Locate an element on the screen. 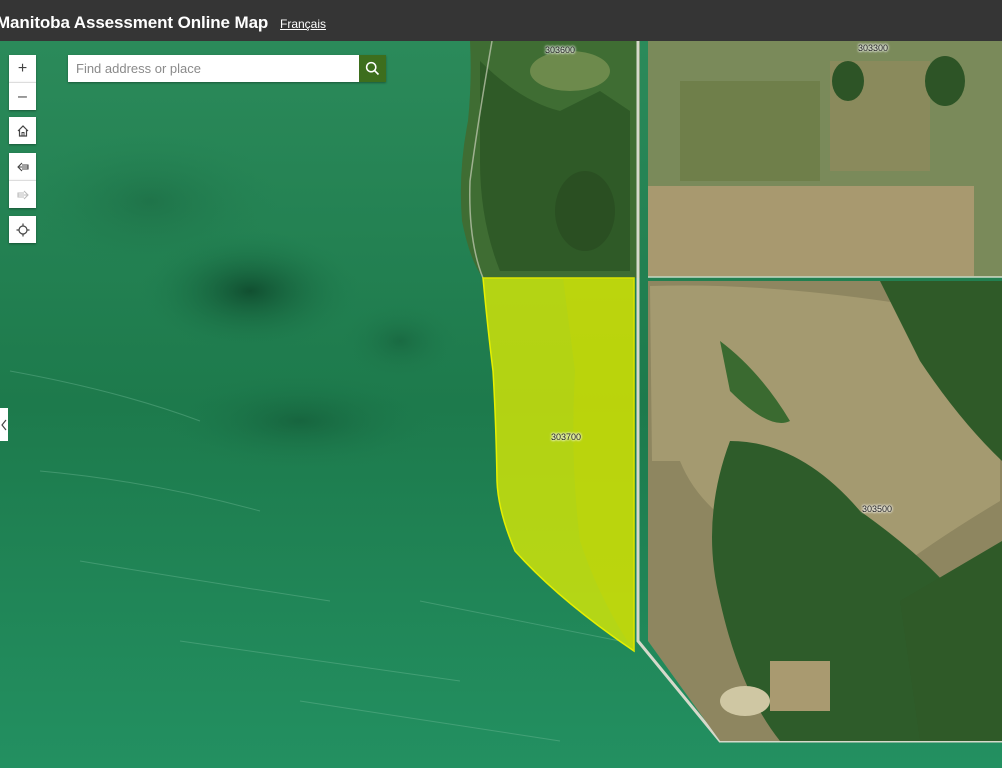  next-extent-button is located at coordinates (22, 194).